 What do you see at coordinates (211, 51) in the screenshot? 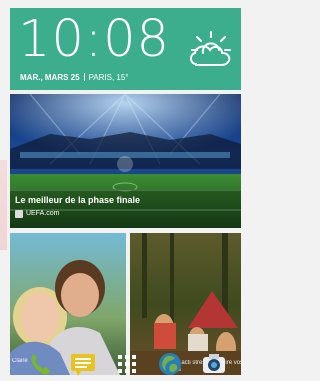
I see `partly-cloudy-icon` at bounding box center [211, 51].